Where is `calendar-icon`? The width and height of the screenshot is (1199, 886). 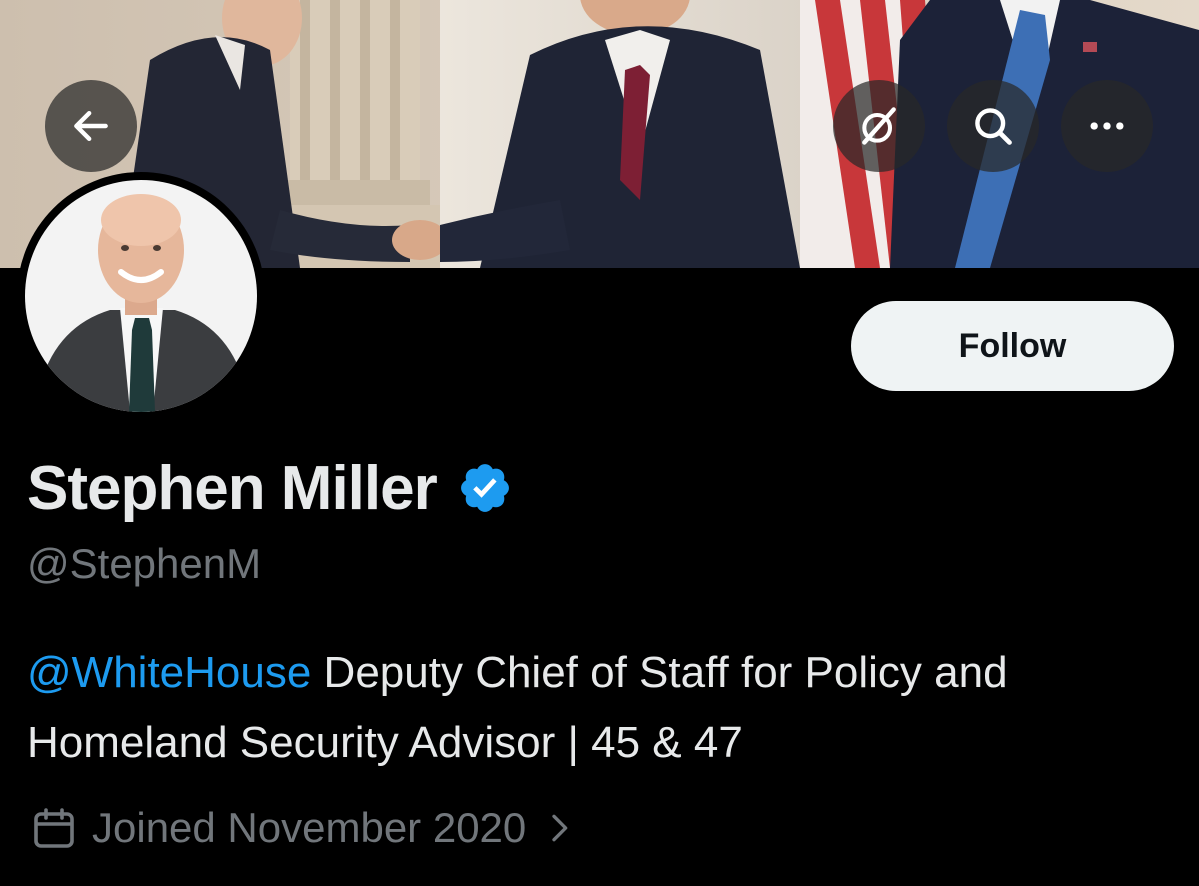
calendar-icon is located at coordinates (54, 828).